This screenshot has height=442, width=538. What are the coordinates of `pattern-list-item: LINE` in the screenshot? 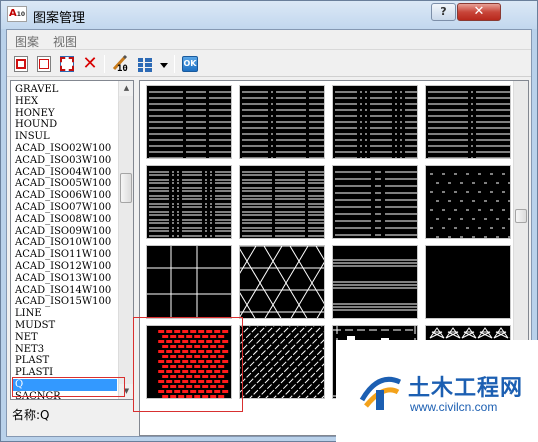 It's located at (28, 314).